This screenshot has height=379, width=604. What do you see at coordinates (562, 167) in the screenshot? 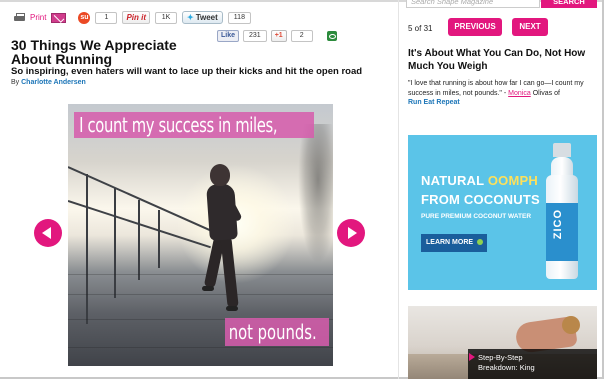
I see `bottle-neck` at bounding box center [562, 167].